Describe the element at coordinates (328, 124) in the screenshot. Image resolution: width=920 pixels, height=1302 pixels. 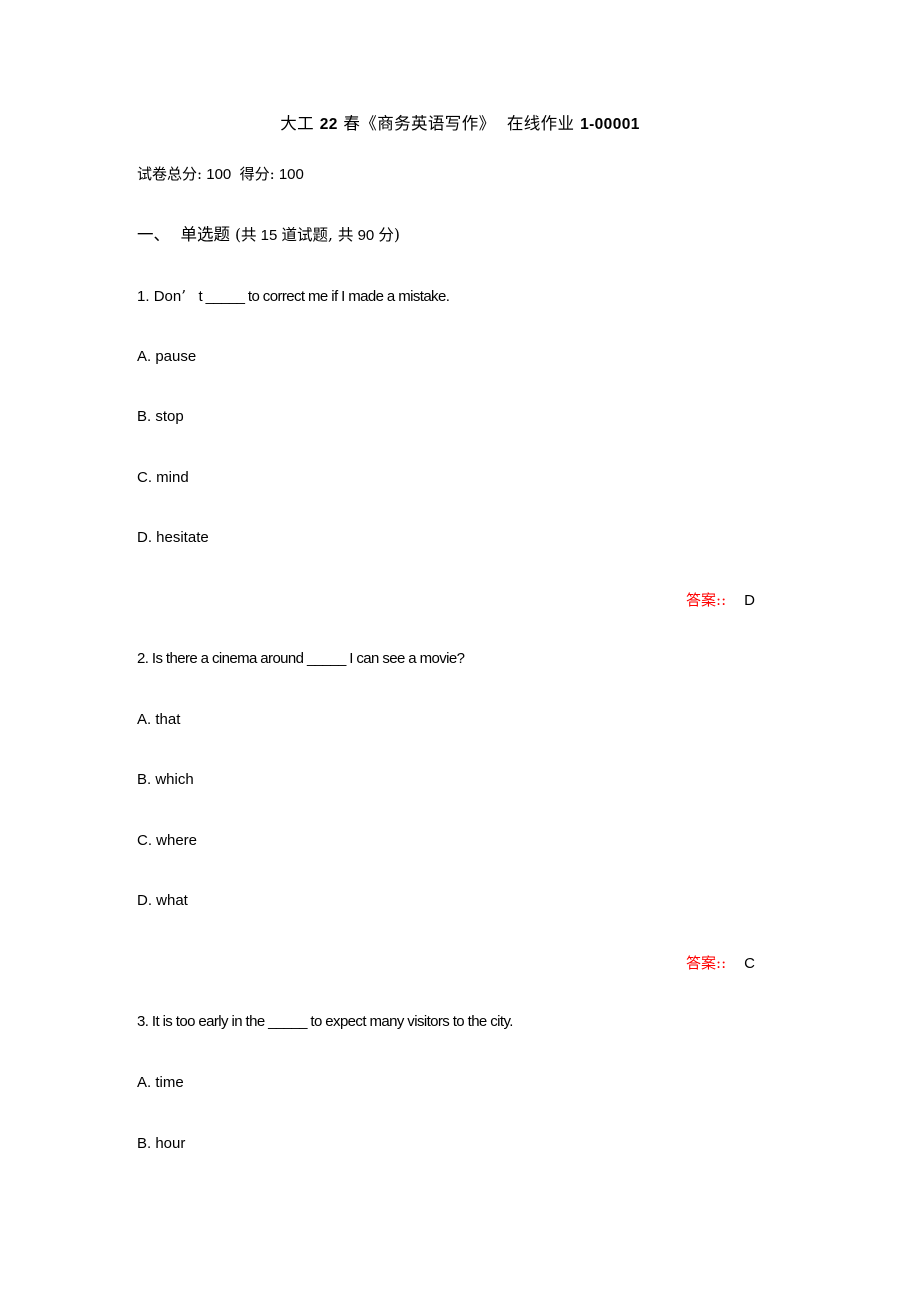
I see `page-title-year: 22` at that location.